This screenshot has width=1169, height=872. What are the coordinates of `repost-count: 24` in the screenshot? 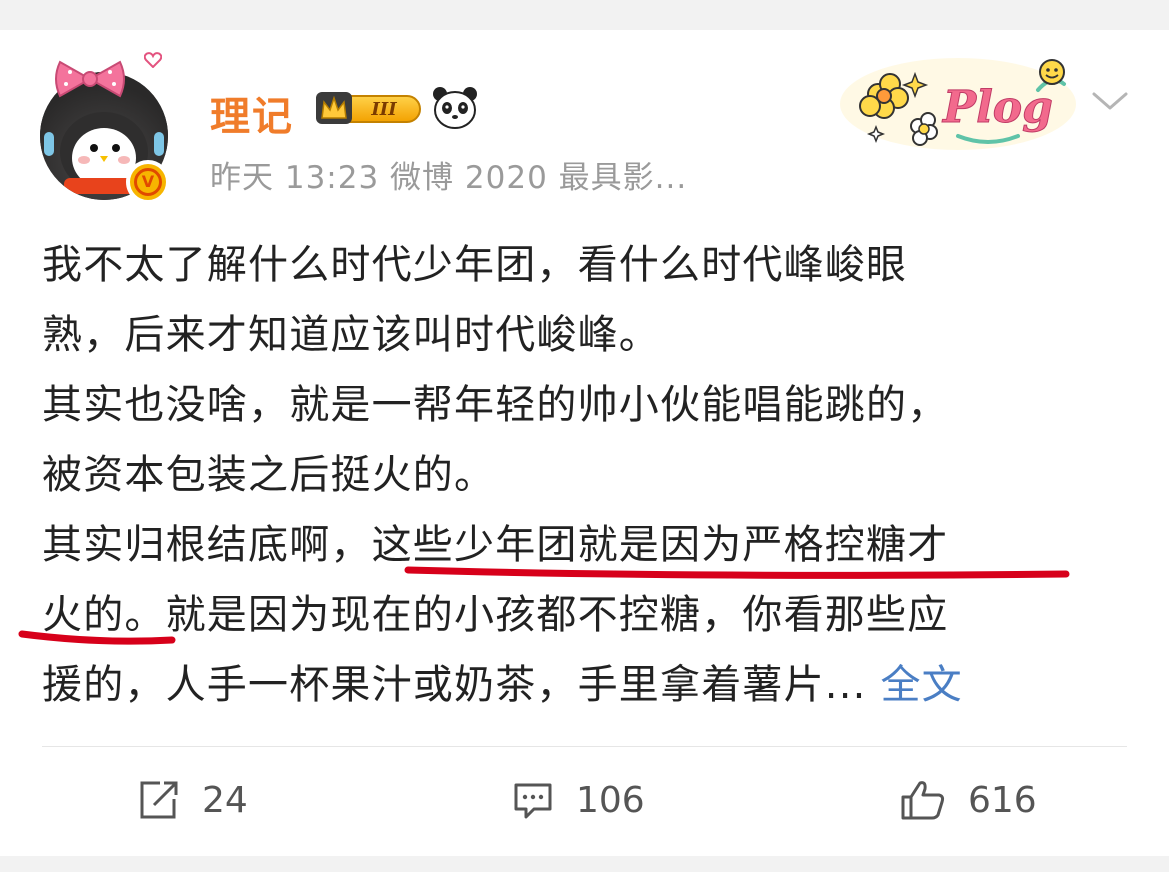 It's located at (225, 800).